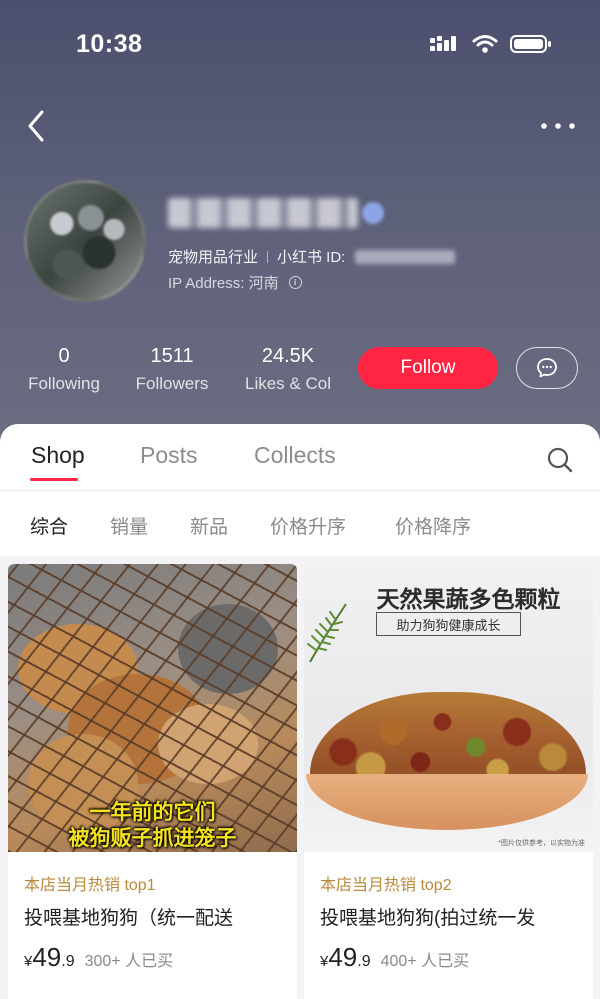  Describe the element at coordinates (85, 241) in the screenshot. I see `avatar` at that location.